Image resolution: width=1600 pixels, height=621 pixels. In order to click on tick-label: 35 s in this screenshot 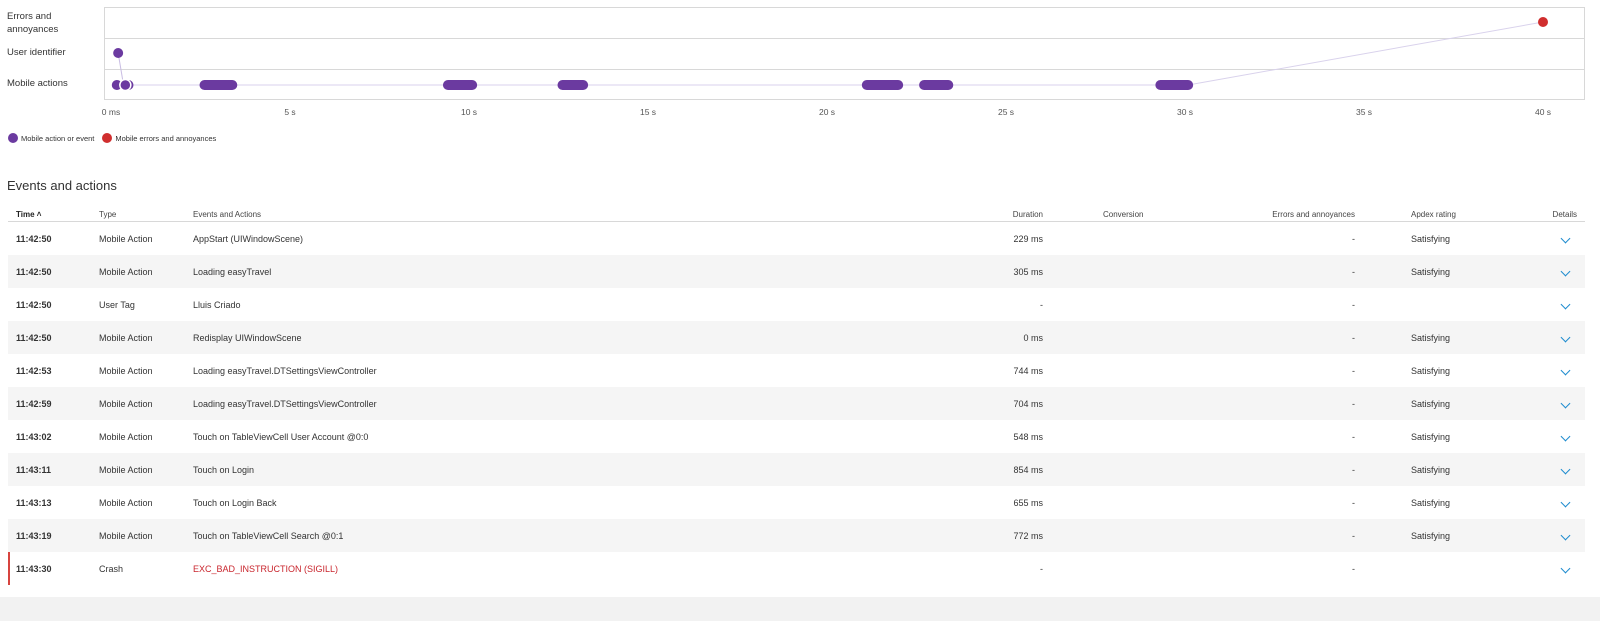, I will do `click(1364, 112)`.